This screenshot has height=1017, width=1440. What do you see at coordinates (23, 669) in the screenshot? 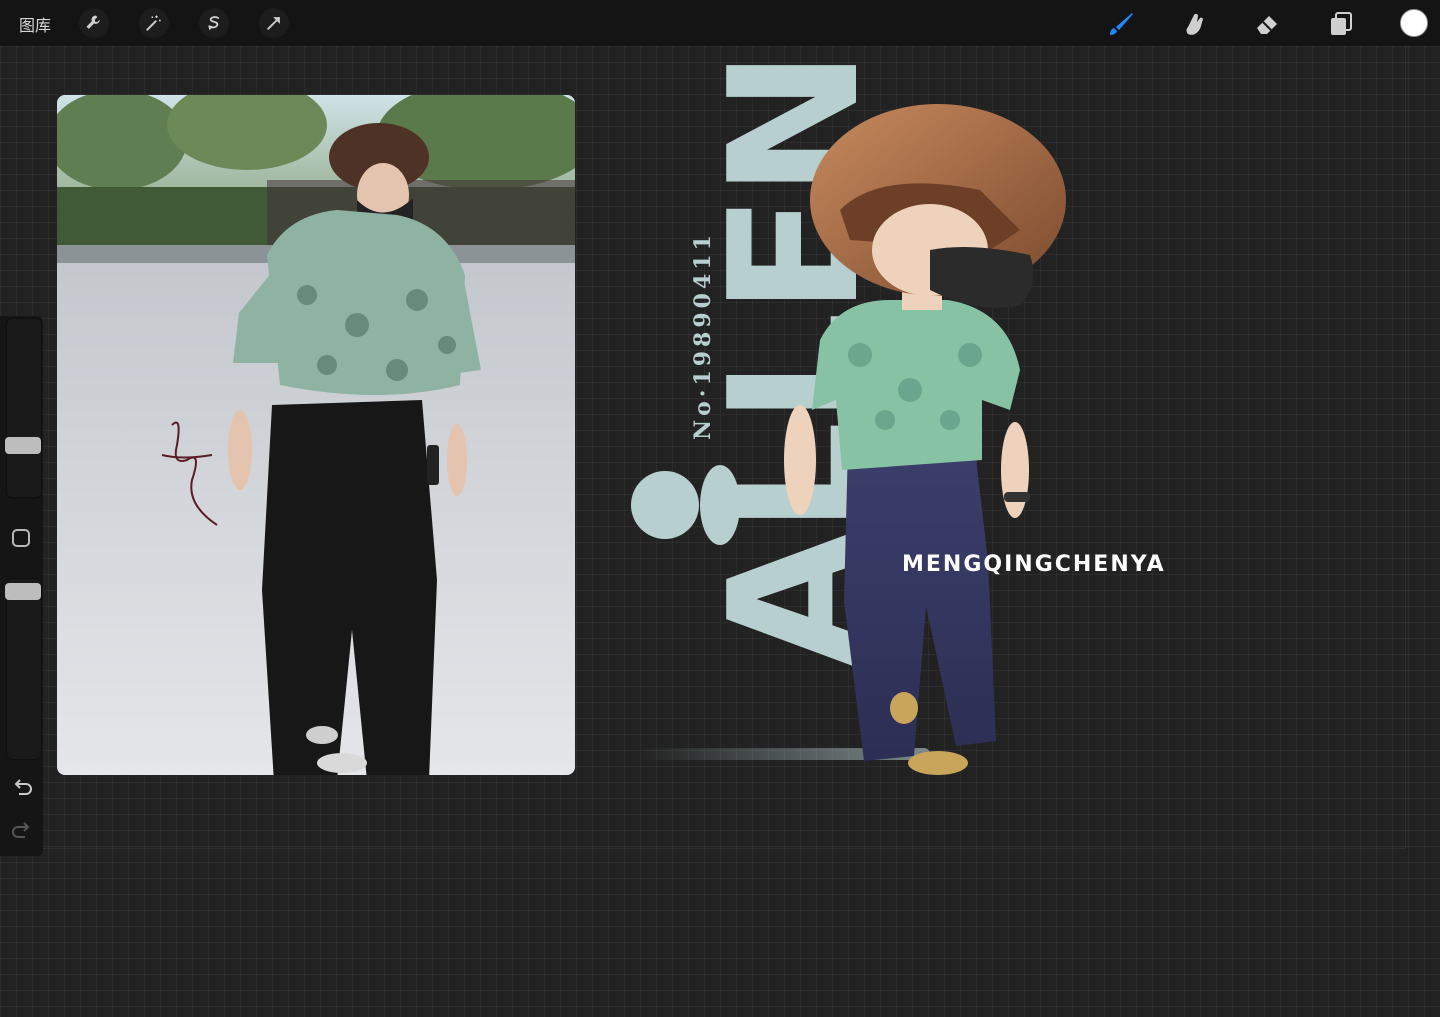
I see `opacity-slider` at bounding box center [23, 669].